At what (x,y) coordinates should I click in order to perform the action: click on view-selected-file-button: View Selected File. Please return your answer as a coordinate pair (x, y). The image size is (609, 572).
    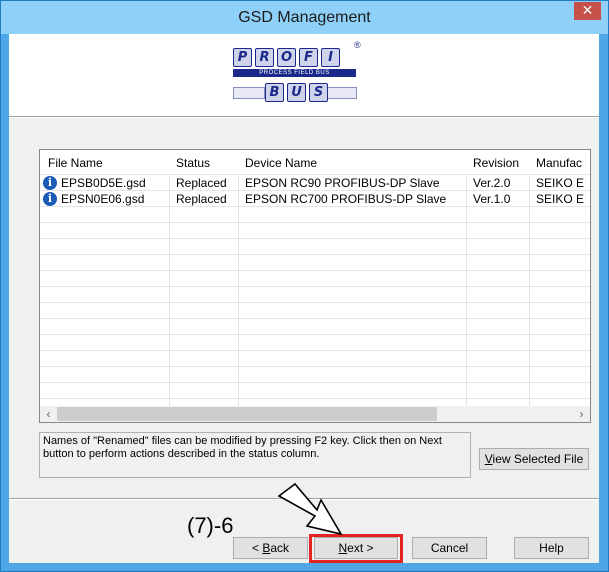
    Looking at the image, I should click on (534, 459).